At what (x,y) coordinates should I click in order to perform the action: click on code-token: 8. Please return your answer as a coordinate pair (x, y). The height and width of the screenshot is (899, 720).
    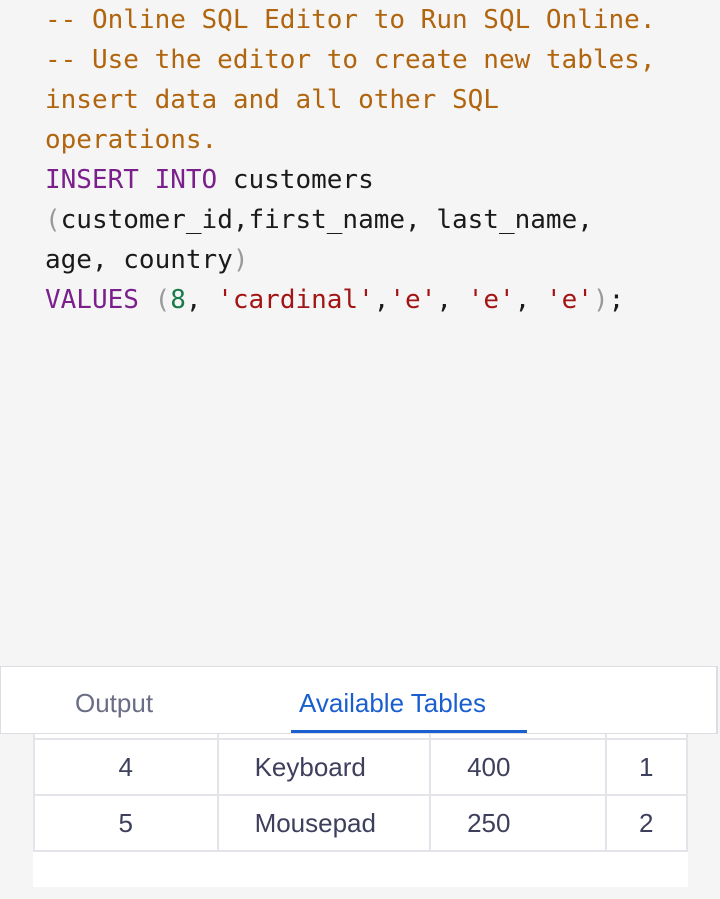
    Looking at the image, I should click on (178, 300).